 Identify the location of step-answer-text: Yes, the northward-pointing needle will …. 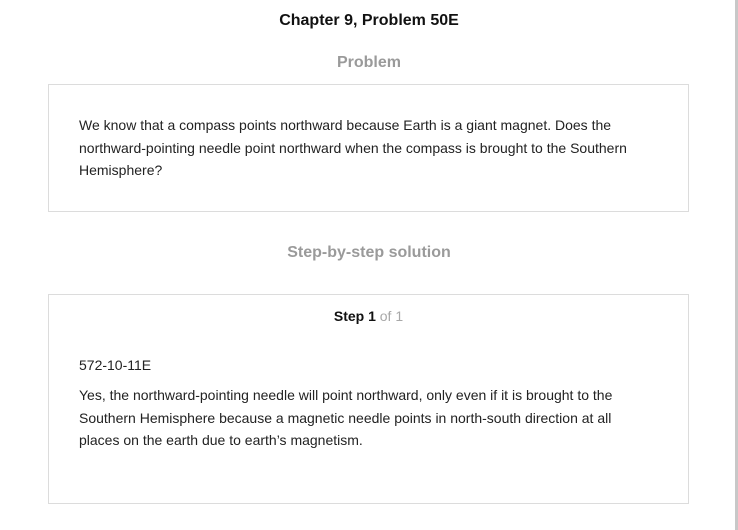
(346, 417).